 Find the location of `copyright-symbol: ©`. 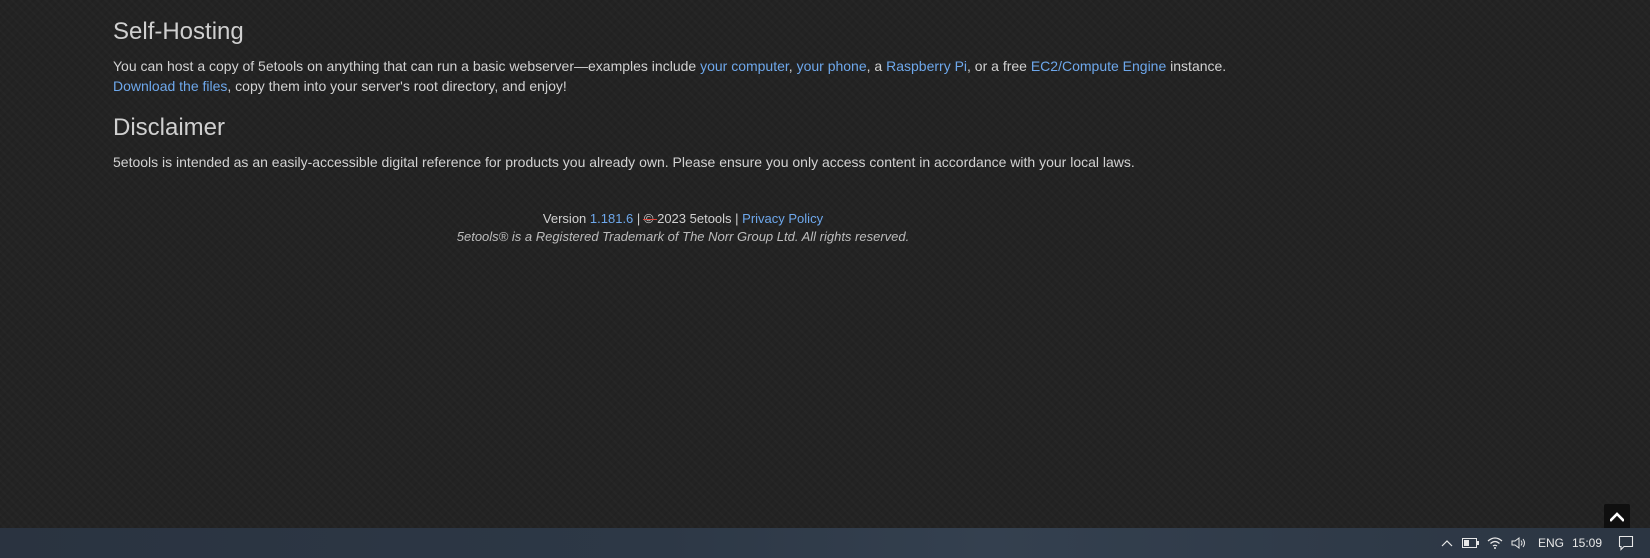

copyright-symbol: © is located at coordinates (648, 218).